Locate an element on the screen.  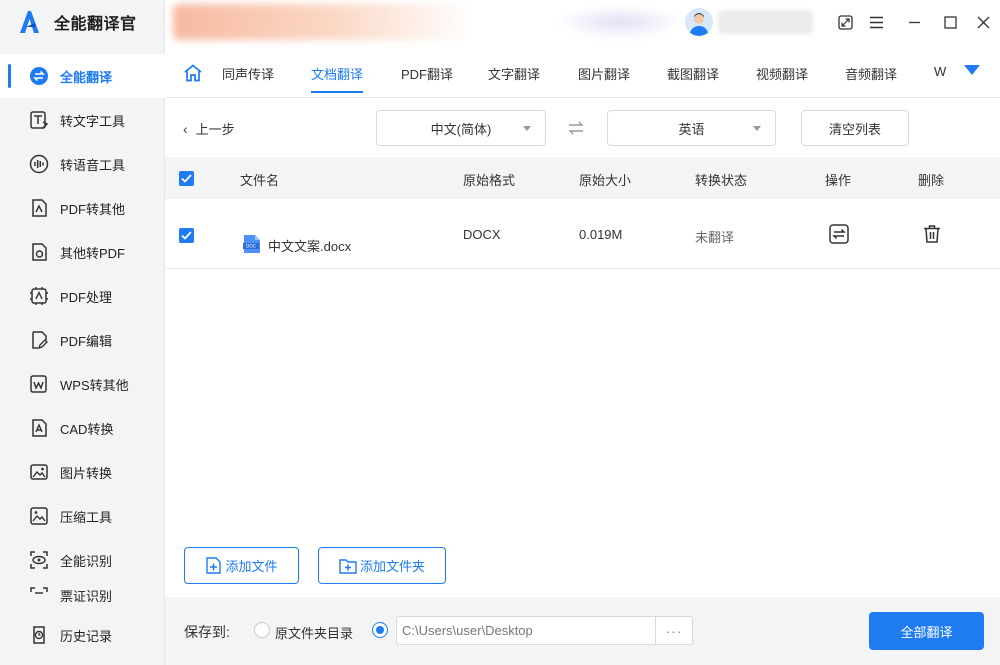
row-checkbox is located at coordinates (186, 235).